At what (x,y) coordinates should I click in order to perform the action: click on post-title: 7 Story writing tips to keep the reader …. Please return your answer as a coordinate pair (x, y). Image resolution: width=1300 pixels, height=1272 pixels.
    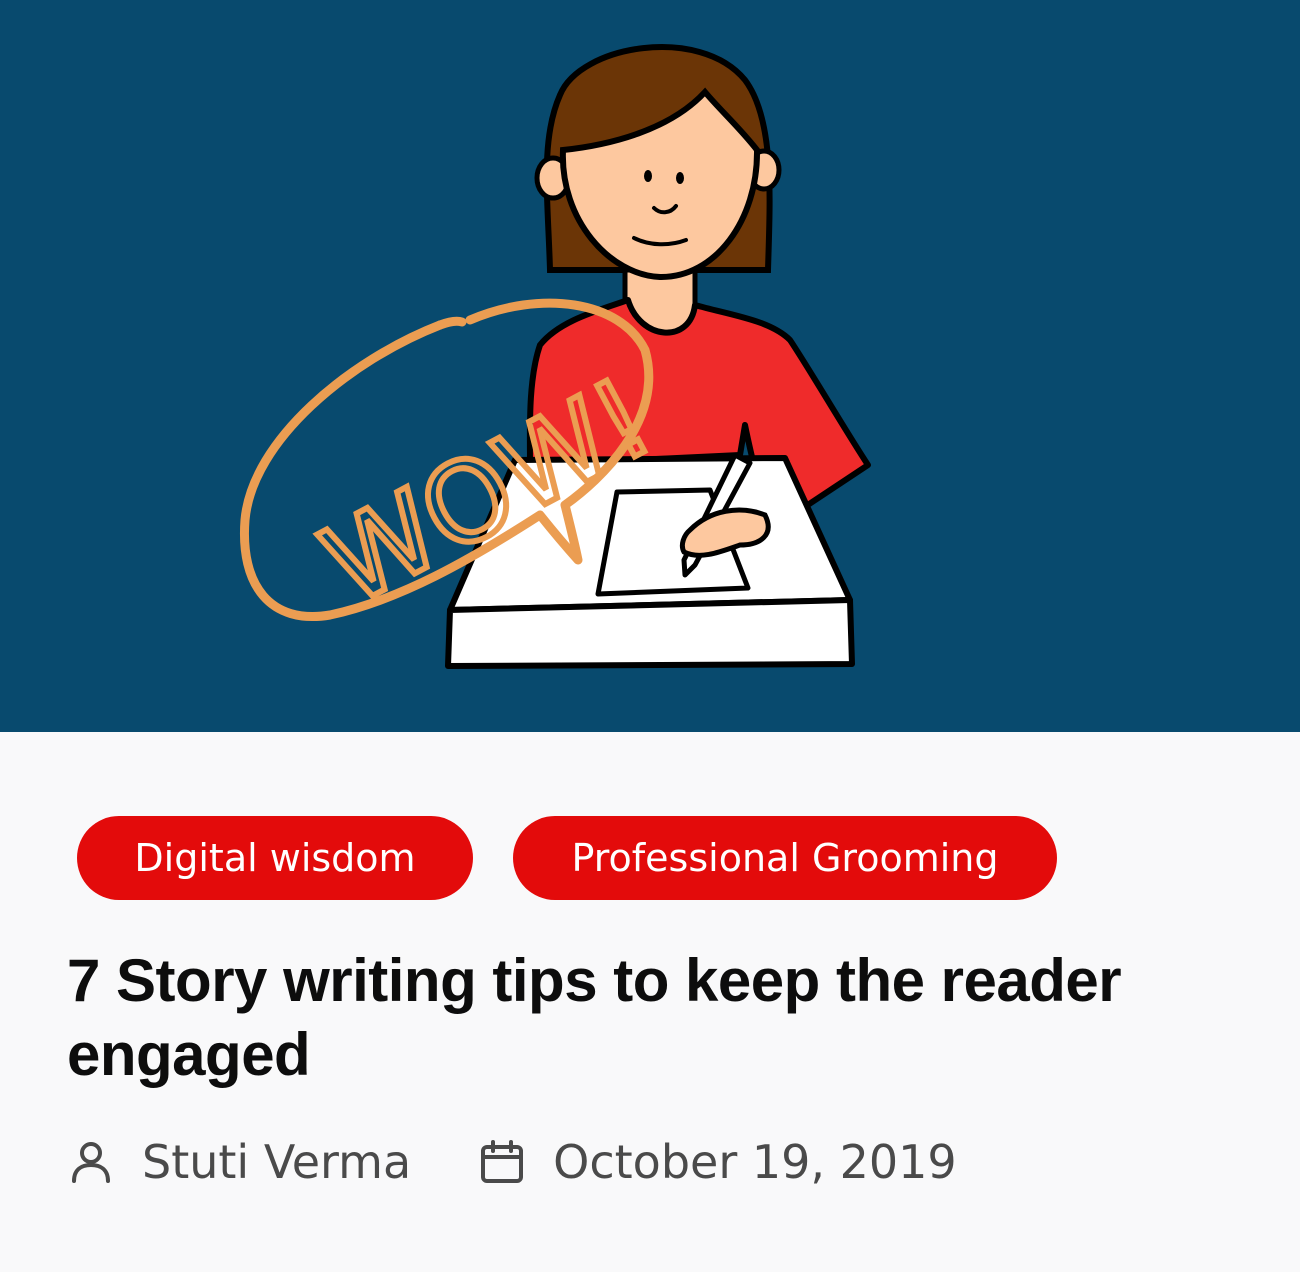
    Looking at the image, I should click on (647, 1018).